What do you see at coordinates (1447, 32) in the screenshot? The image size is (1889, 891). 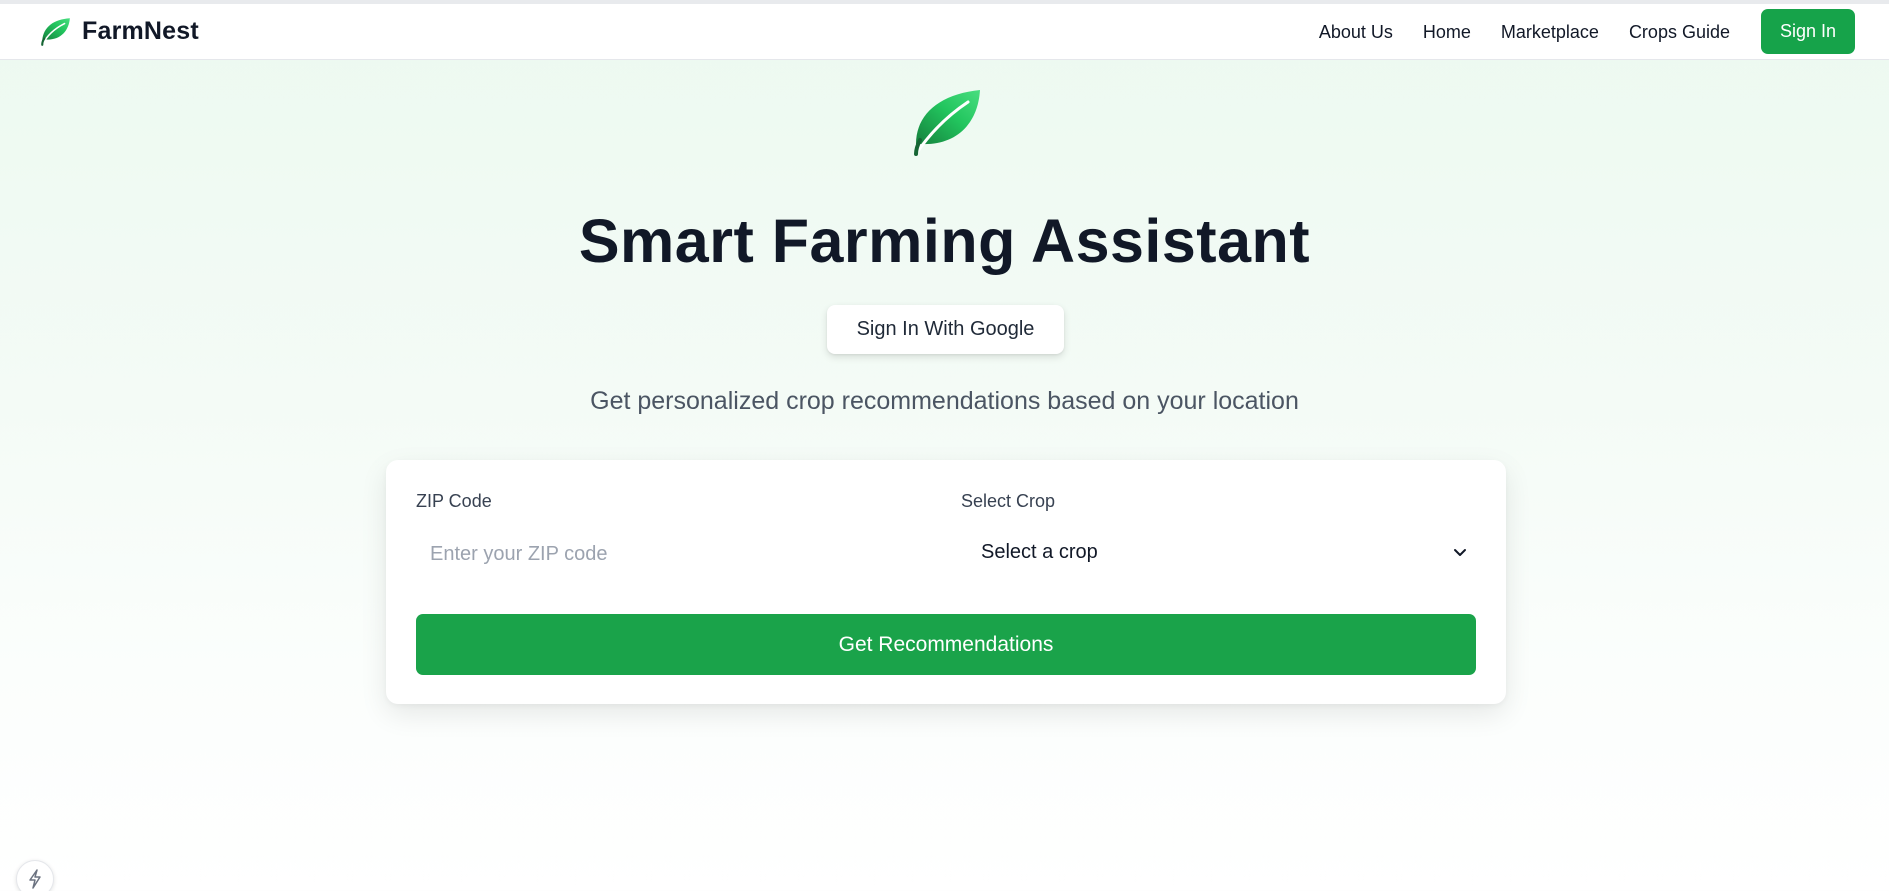 I see `nav-link-home: Home` at bounding box center [1447, 32].